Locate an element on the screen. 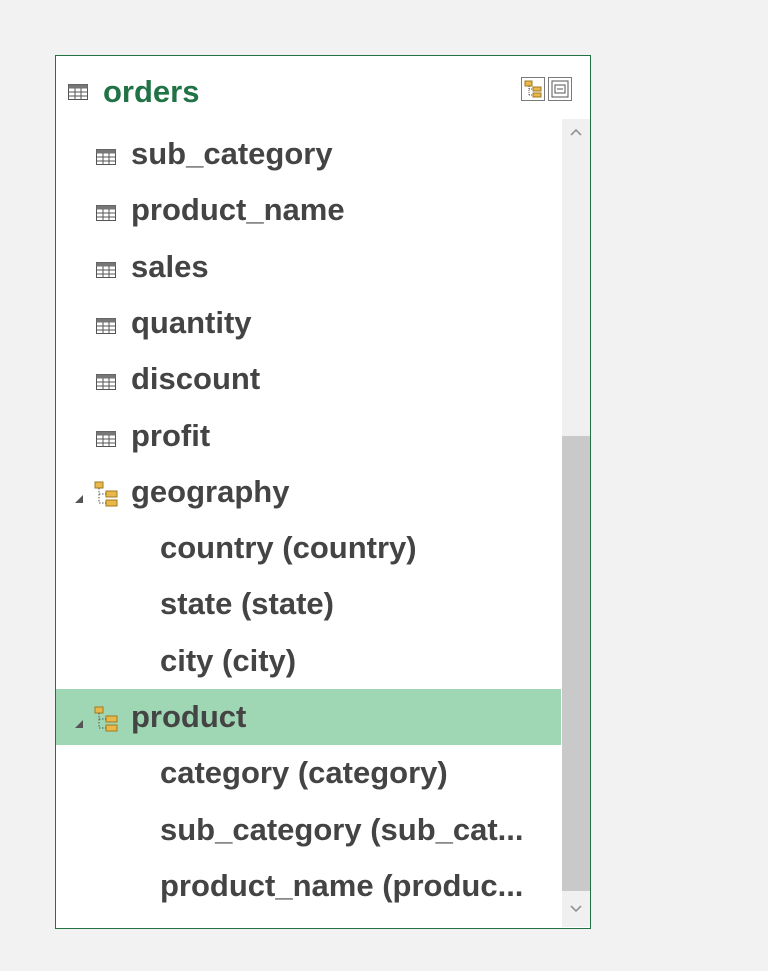 The image size is (768, 971). item-label: geography is located at coordinates (210, 491).